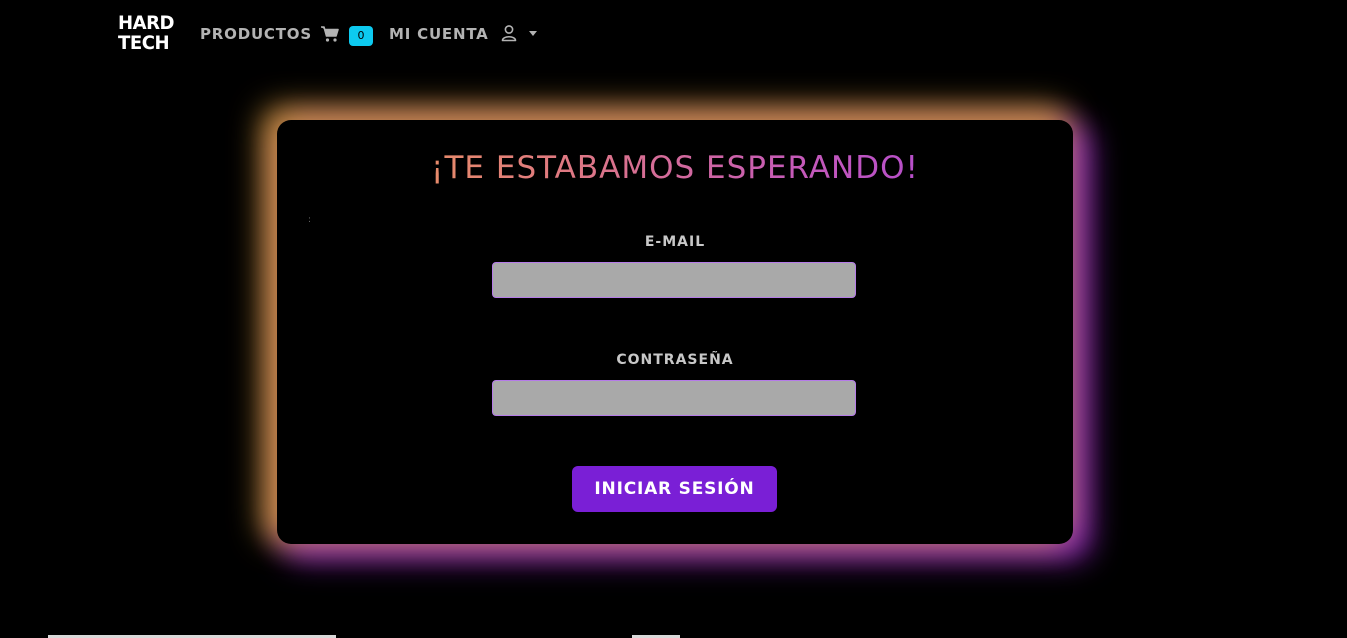  Describe the element at coordinates (674, 398) in the screenshot. I see `password-field` at that location.